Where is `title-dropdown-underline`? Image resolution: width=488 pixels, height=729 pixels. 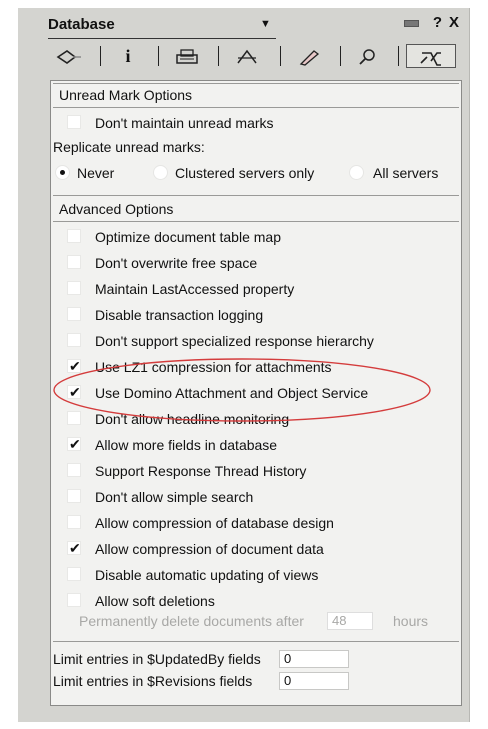
title-dropdown-underline is located at coordinates (162, 38).